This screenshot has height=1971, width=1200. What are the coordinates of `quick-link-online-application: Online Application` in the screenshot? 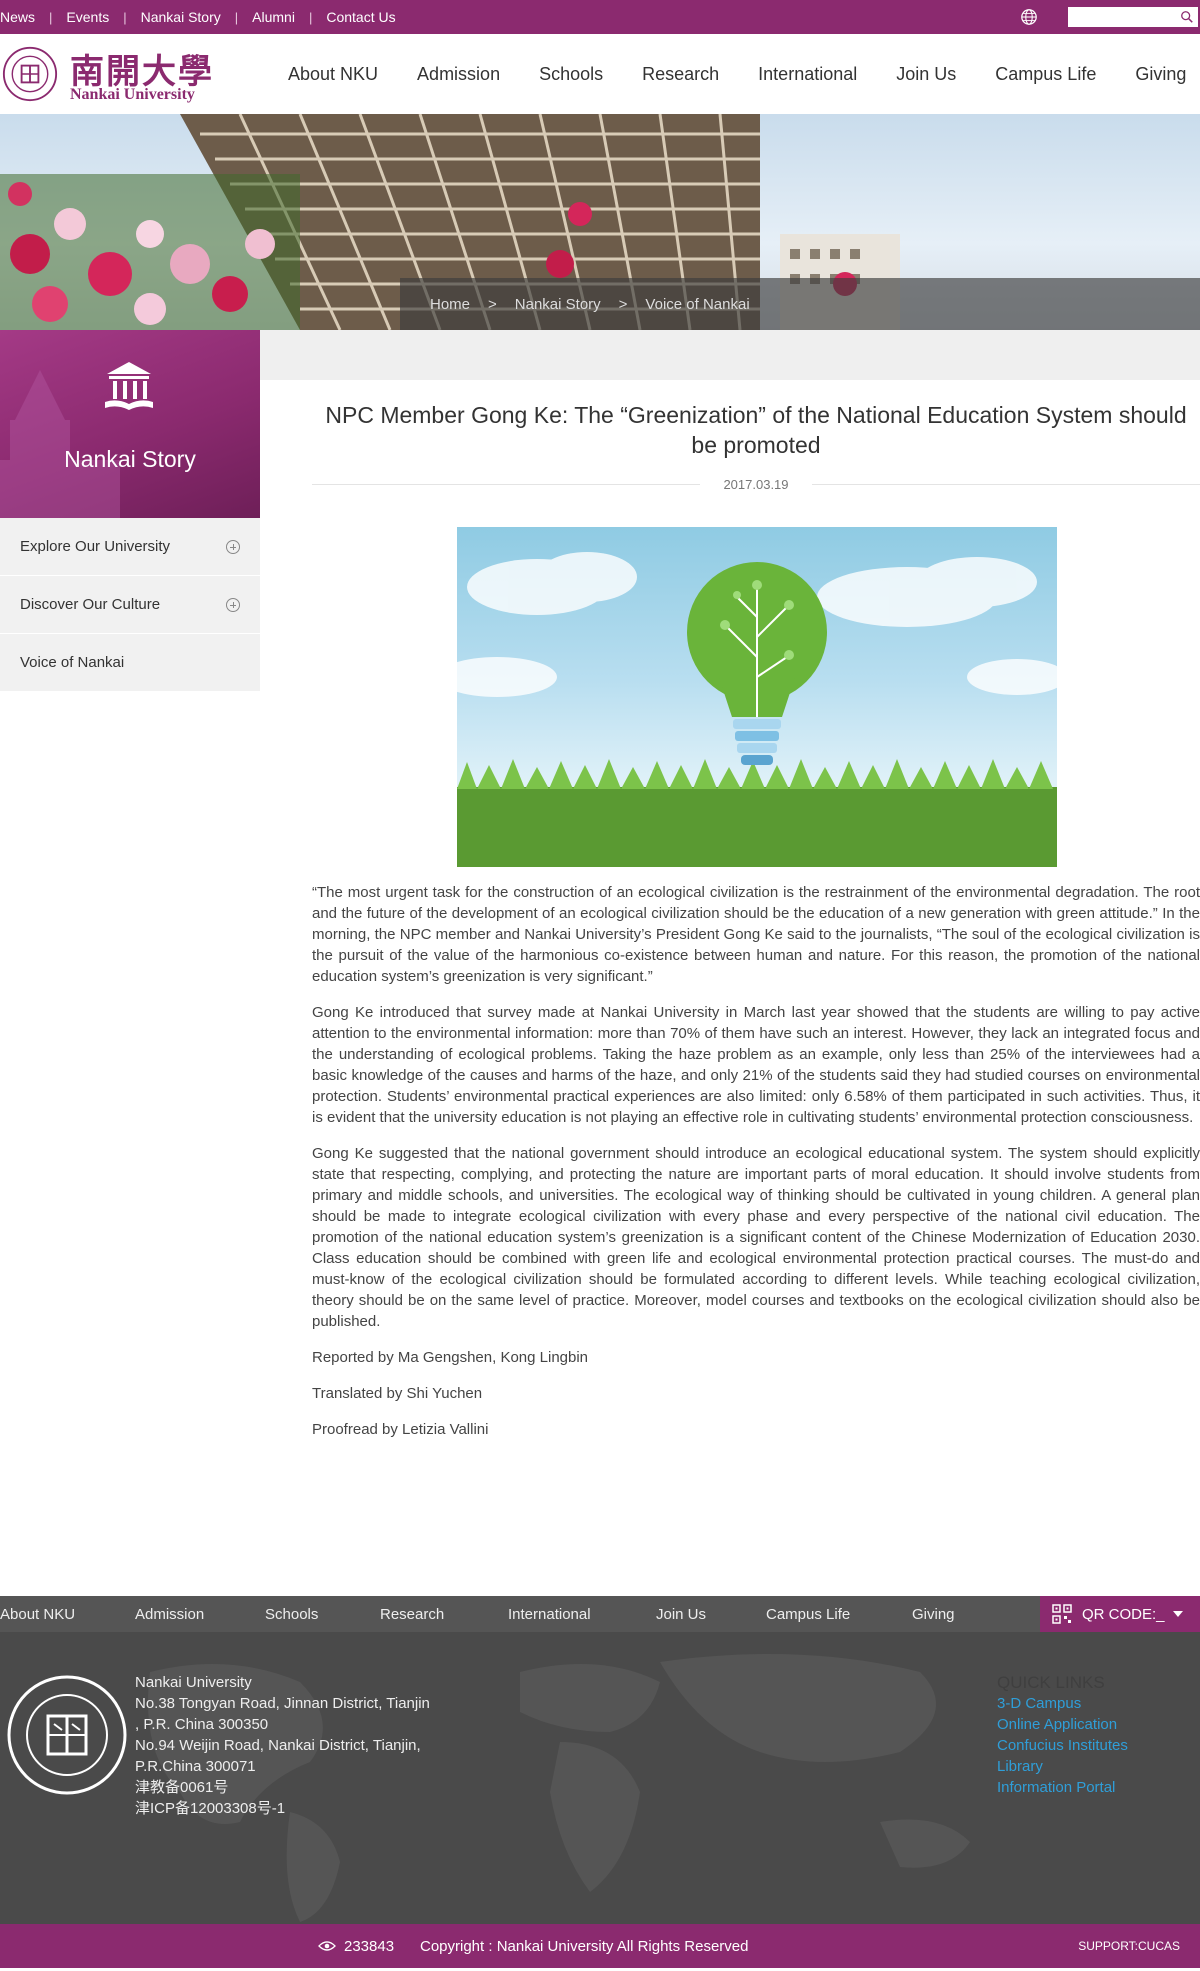 It's located at (1062, 1724).